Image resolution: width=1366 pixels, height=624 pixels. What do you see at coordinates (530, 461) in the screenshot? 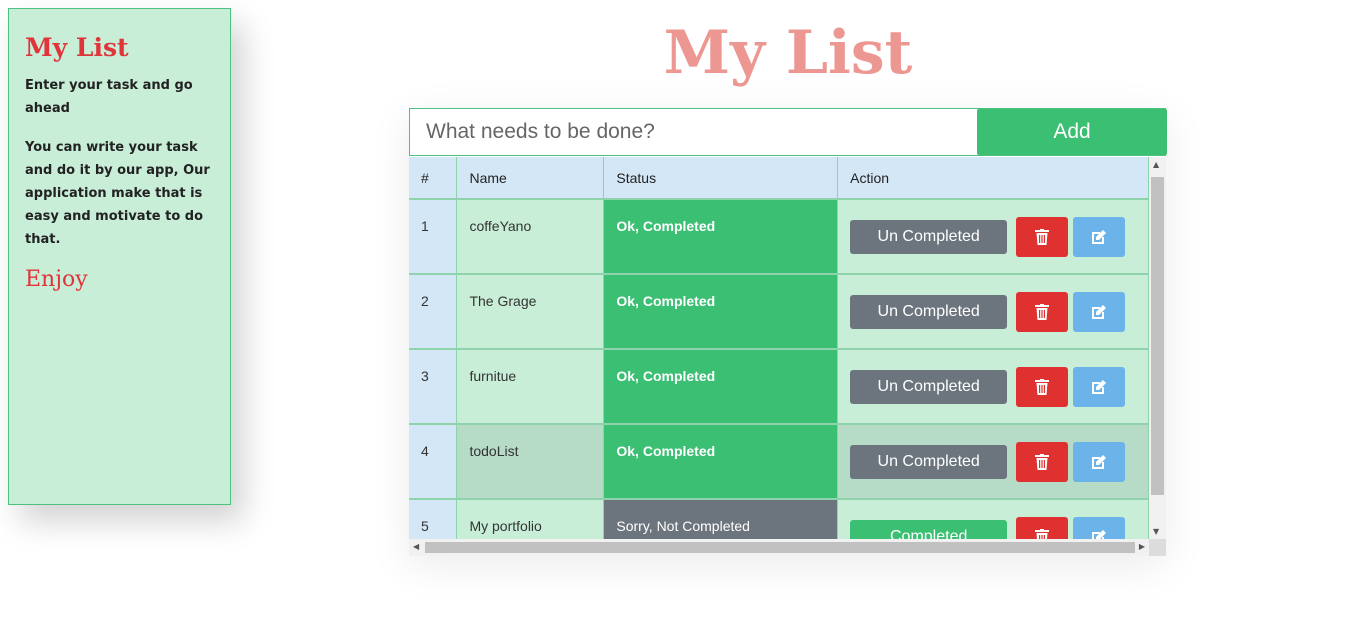
I see `row-name: todoList` at bounding box center [530, 461].